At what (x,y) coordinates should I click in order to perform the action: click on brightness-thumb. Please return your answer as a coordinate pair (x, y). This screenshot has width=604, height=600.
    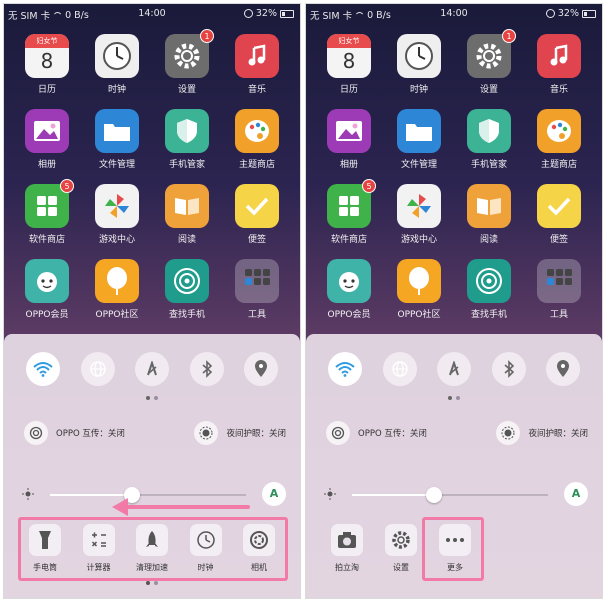
    Looking at the image, I should click on (434, 495).